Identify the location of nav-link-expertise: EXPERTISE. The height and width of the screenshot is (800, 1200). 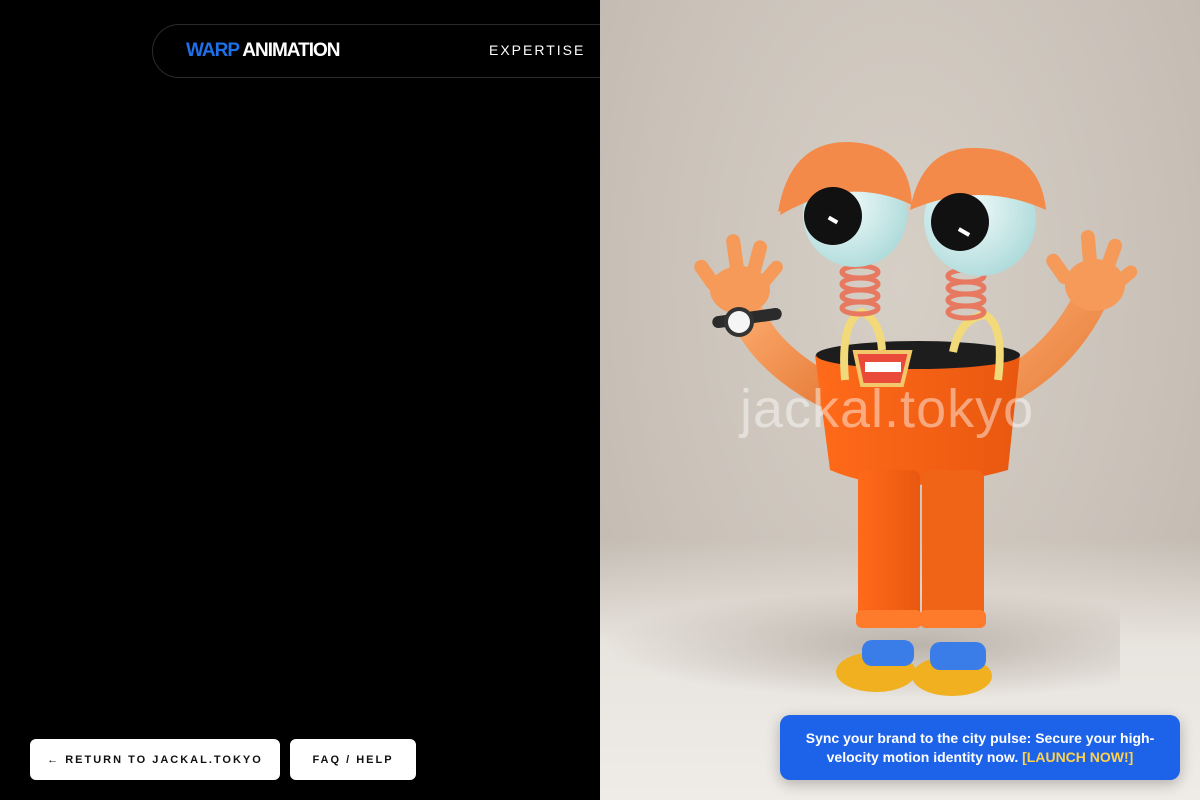
(537, 50).